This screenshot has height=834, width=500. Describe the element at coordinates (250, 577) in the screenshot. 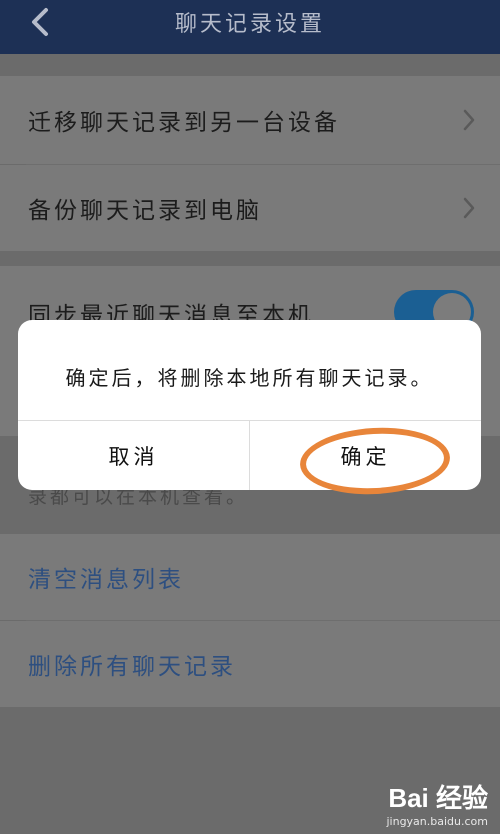

I see `clear-message-list: 清空消息列表` at that location.